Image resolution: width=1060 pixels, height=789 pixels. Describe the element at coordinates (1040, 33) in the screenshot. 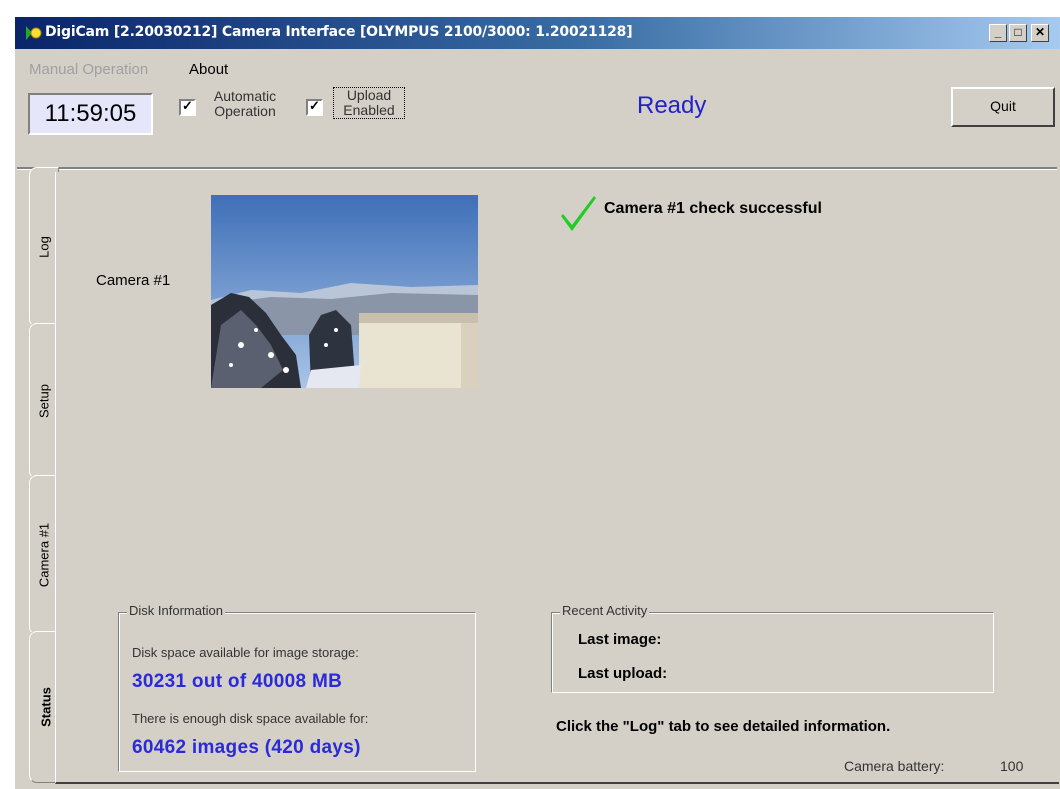

I see `close-button: ✕` at that location.